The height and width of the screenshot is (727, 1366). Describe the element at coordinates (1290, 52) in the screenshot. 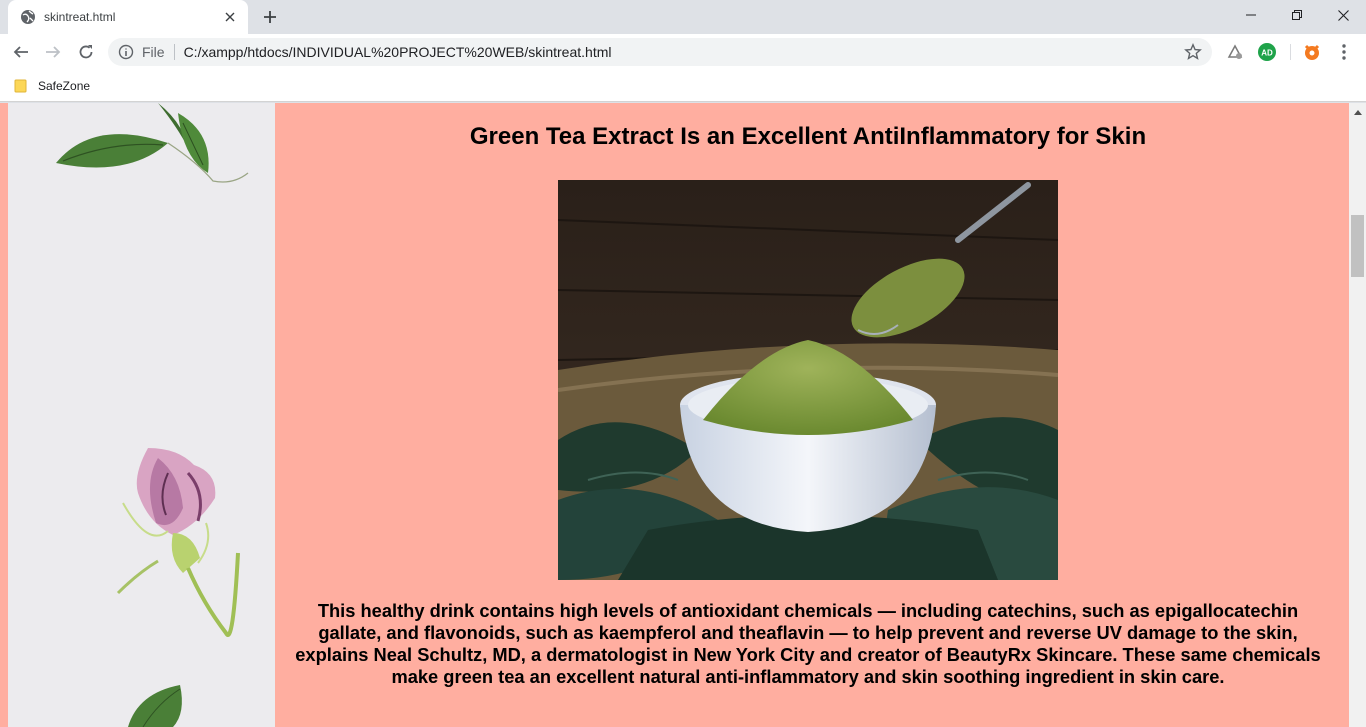

I see `toolbar-divider` at that location.